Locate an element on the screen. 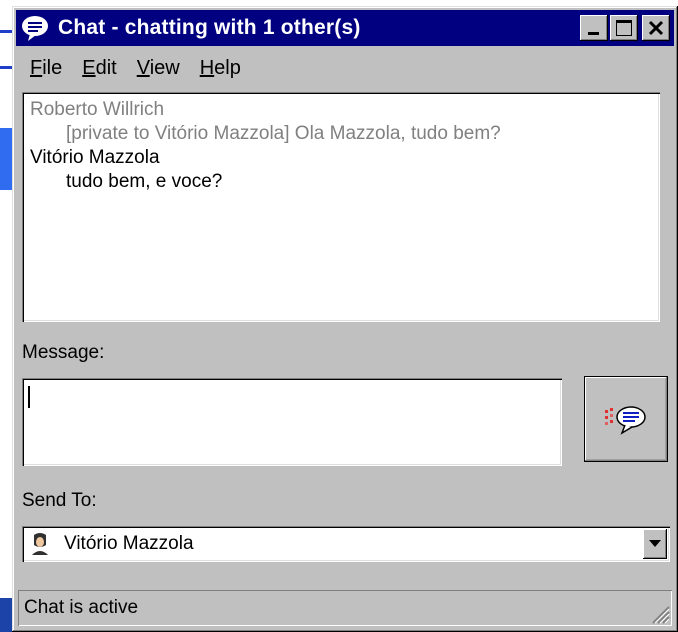 The image size is (678, 632). send-to-label: Send To: is located at coordinates (59, 500).